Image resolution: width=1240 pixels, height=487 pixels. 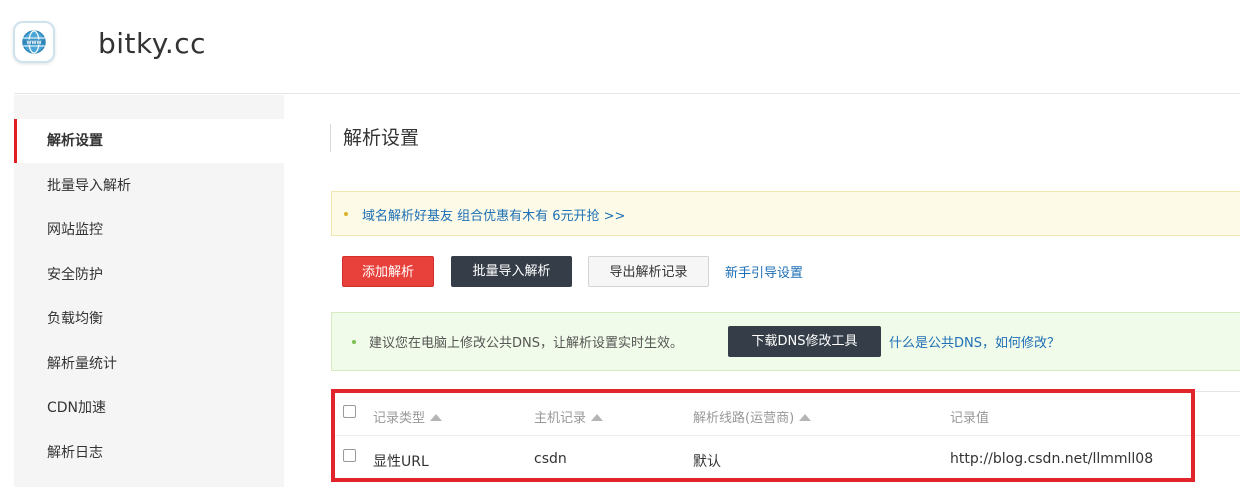 I want to click on row-divider, so click(x=785, y=435).